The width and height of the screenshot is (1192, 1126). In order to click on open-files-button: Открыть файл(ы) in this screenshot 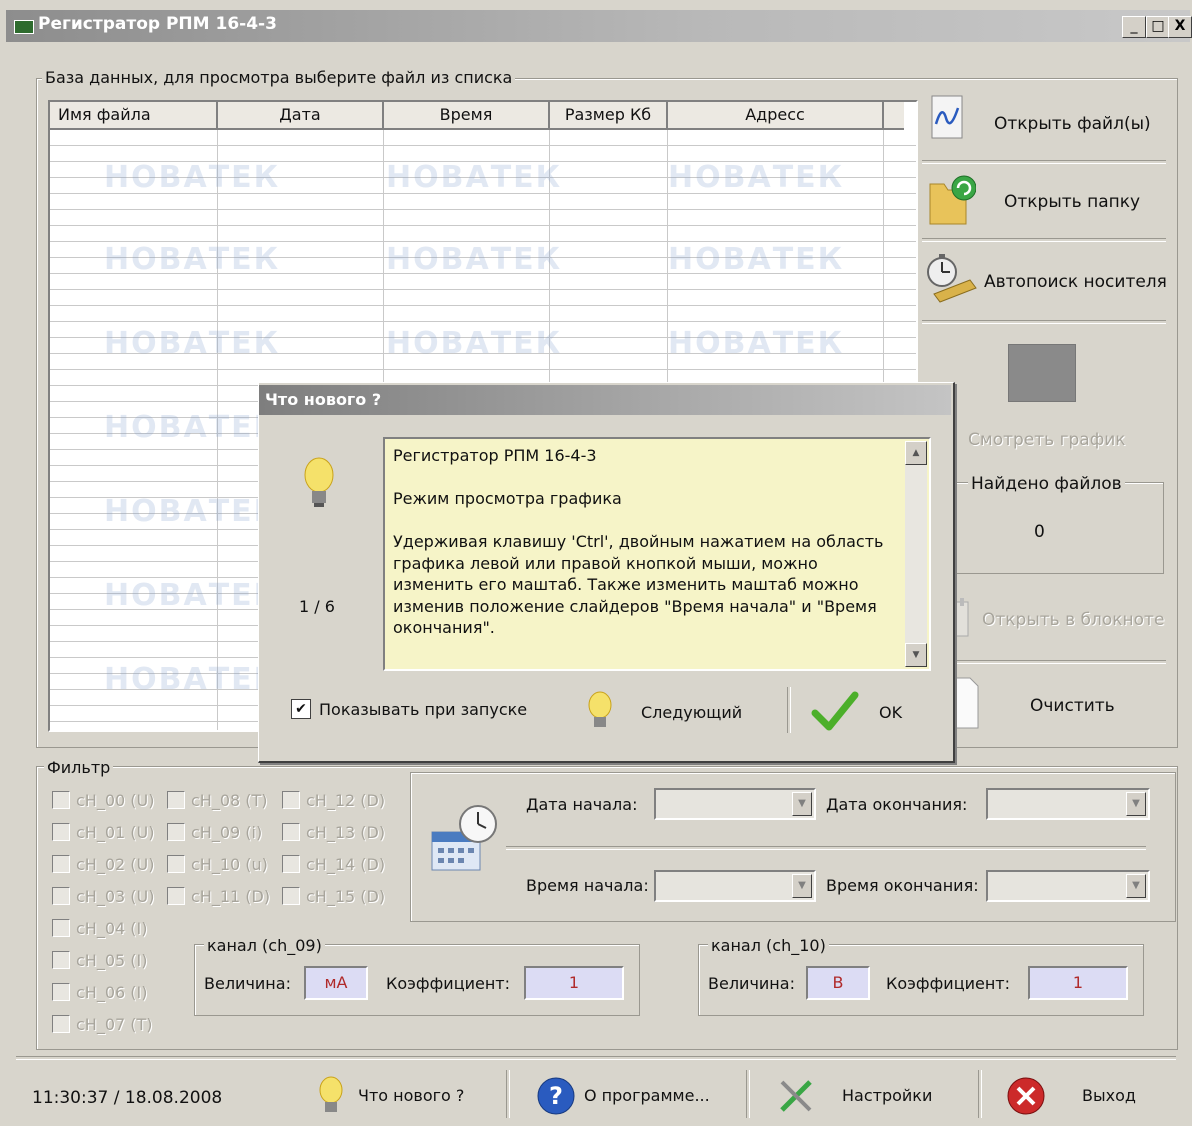, I will do `click(1045, 123)`.